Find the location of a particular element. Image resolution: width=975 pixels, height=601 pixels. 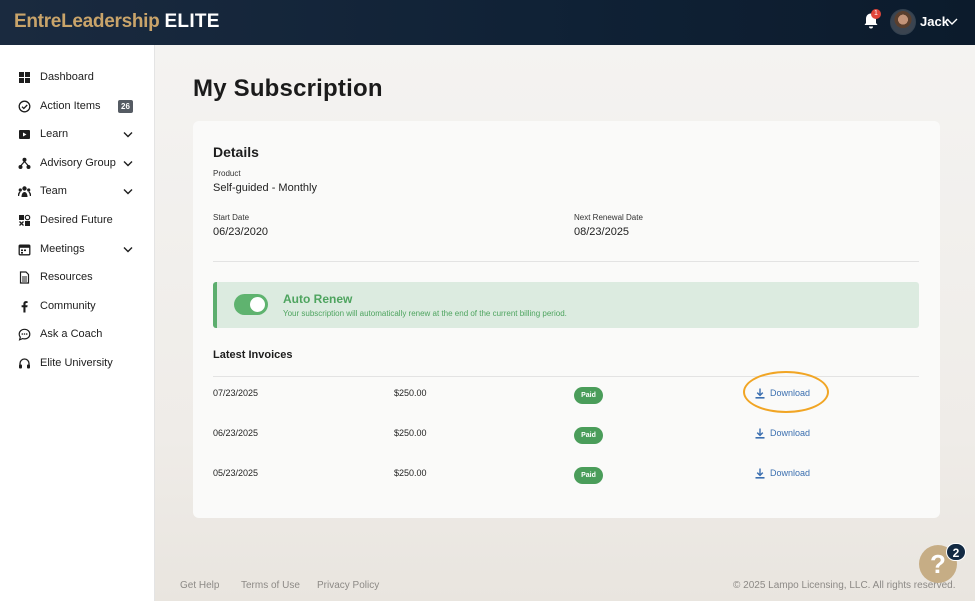

page-title: My Subscription is located at coordinates (288, 88).